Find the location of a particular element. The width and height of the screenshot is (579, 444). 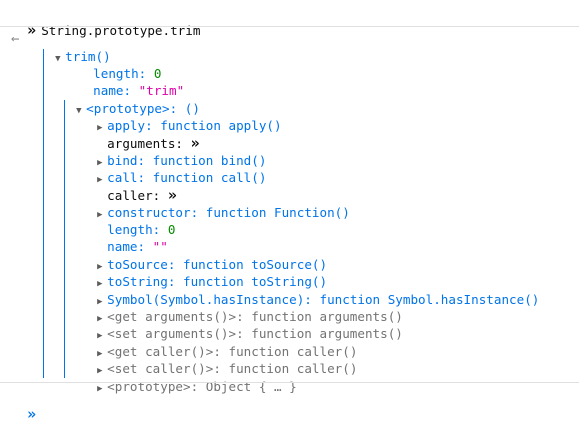

member-set-arguments: ▶ <set arguments()>: function arguments() is located at coordinates (242, 324).